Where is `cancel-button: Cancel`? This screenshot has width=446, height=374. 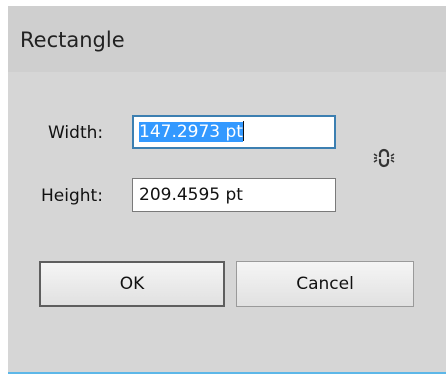
cancel-button: Cancel is located at coordinates (325, 284).